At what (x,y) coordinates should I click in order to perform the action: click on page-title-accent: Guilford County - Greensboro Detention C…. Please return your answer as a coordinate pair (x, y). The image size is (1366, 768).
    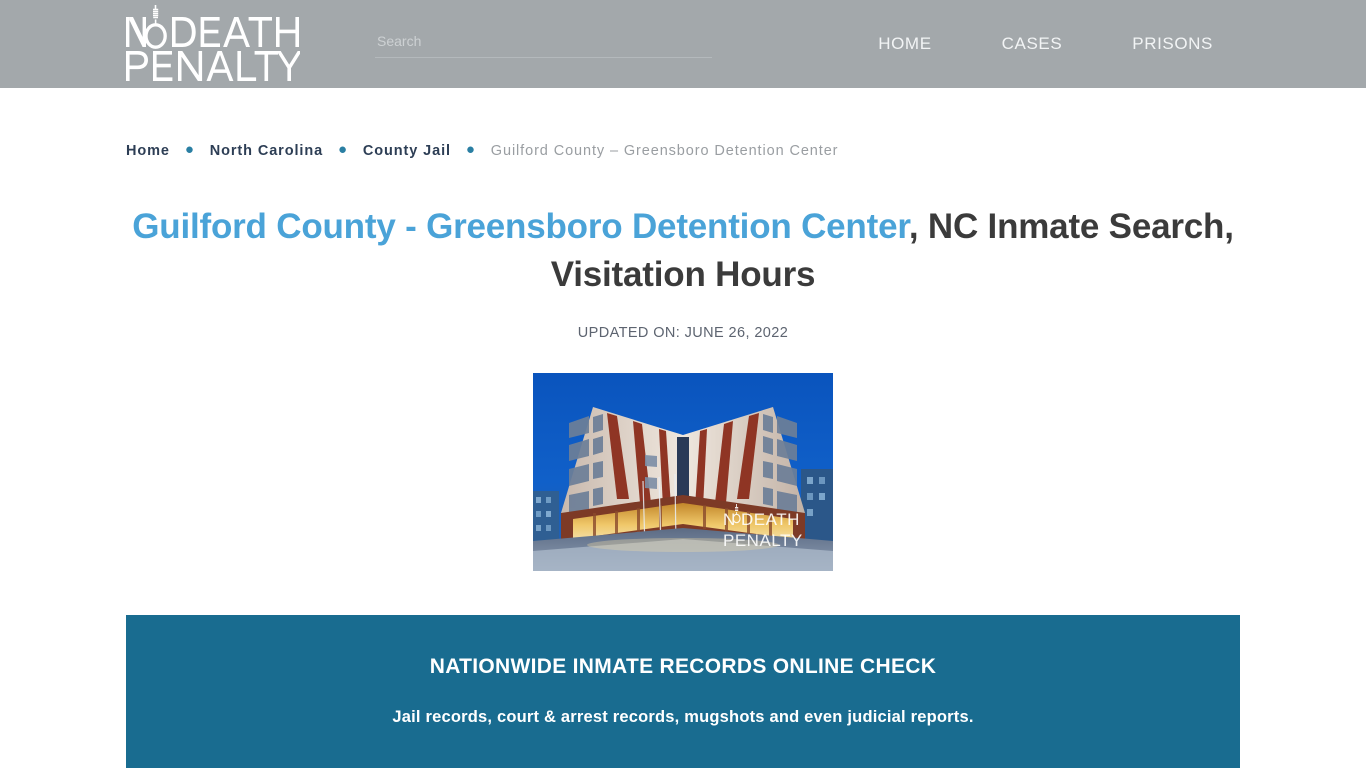
    Looking at the image, I should click on (520, 226).